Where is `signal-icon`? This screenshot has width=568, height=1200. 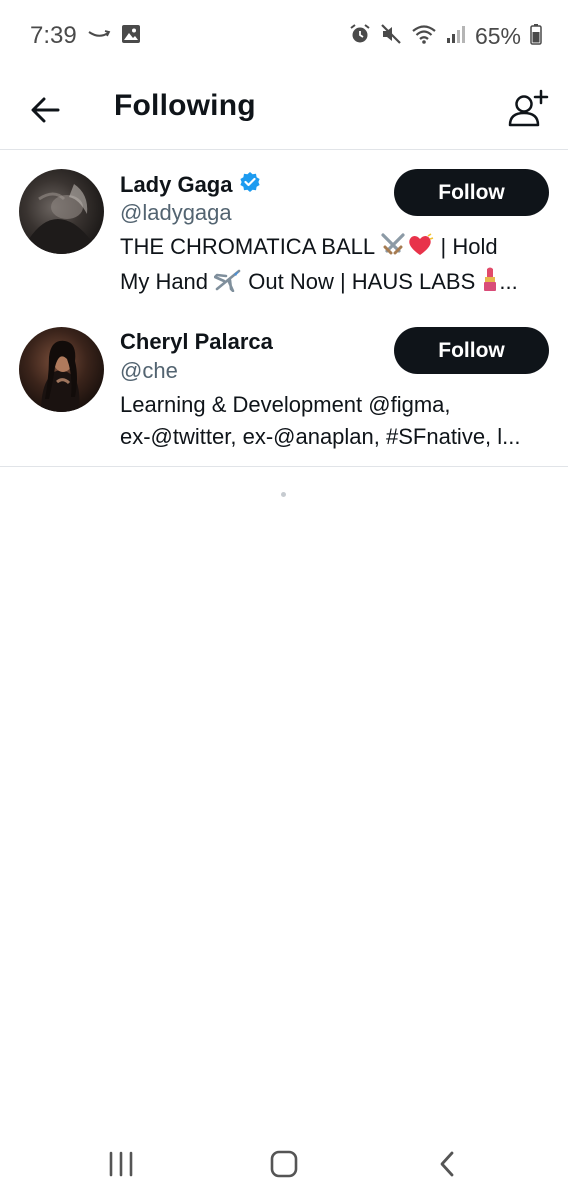
signal-icon is located at coordinates (456, 36).